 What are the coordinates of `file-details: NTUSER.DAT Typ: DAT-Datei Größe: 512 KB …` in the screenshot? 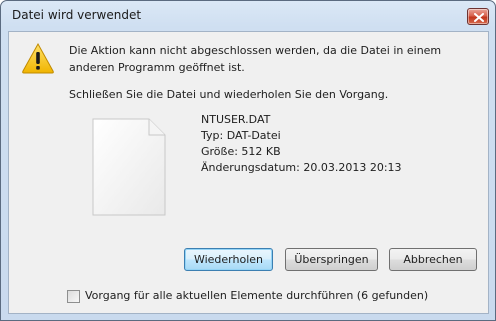 It's located at (301, 144).